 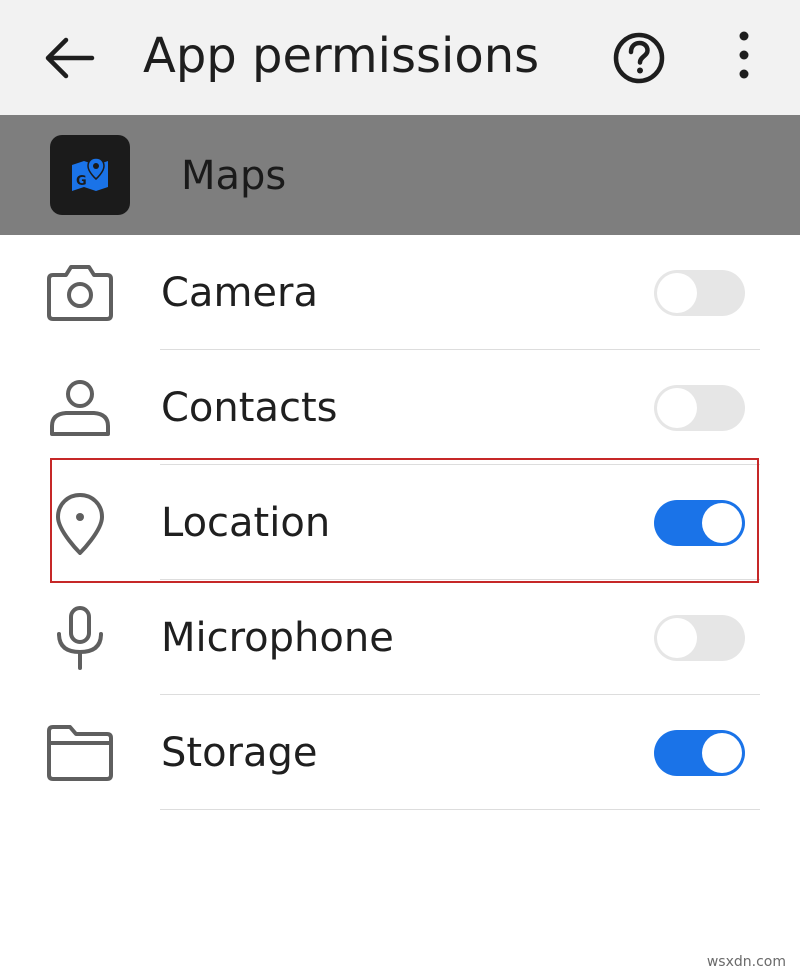 I want to click on more-vertical-icon, so click(x=744, y=55).